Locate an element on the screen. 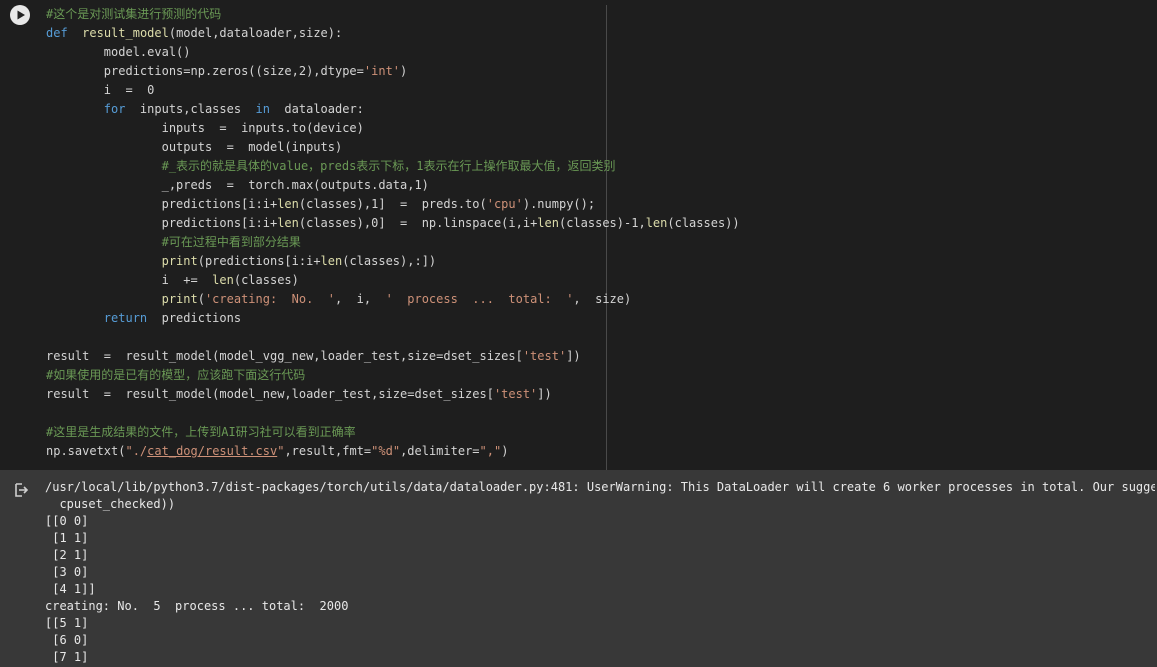 The height and width of the screenshot is (667, 1157). code-line: inputs = inputs.to(device) is located at coordinates (596, 128).